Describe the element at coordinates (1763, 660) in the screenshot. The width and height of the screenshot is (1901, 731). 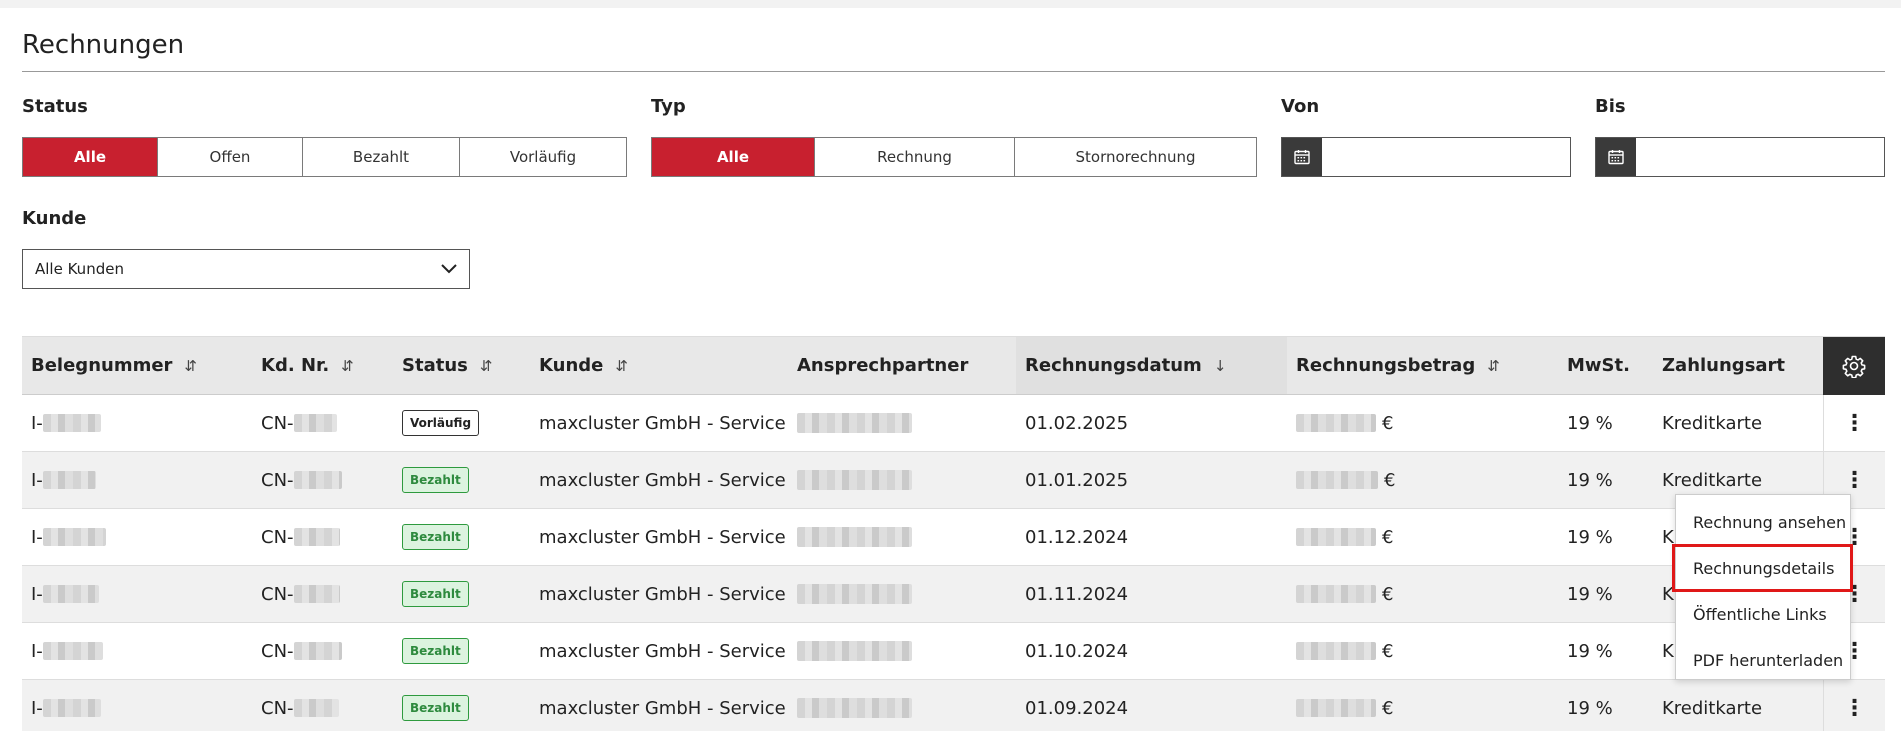
I see `menu-item-pdf-herunterladen: PDF herunterladen` at that location.